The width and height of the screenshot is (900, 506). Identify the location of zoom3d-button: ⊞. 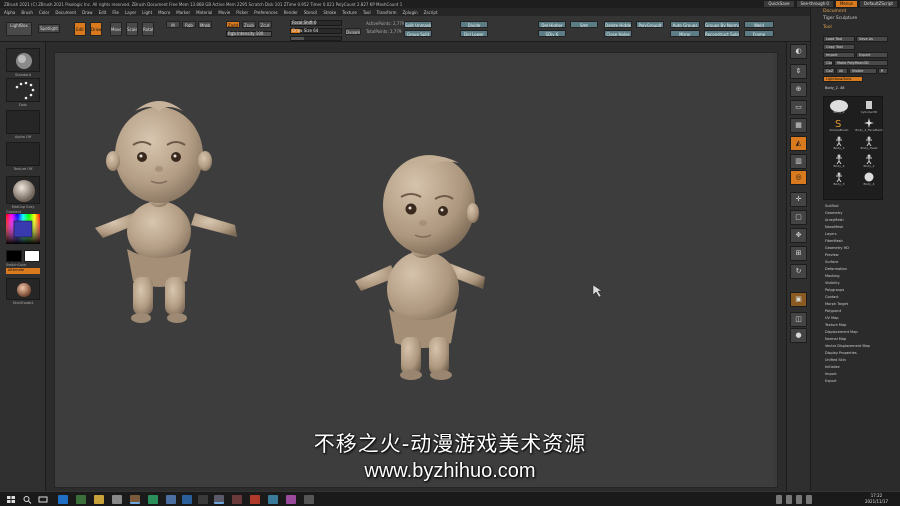
(798, 253).